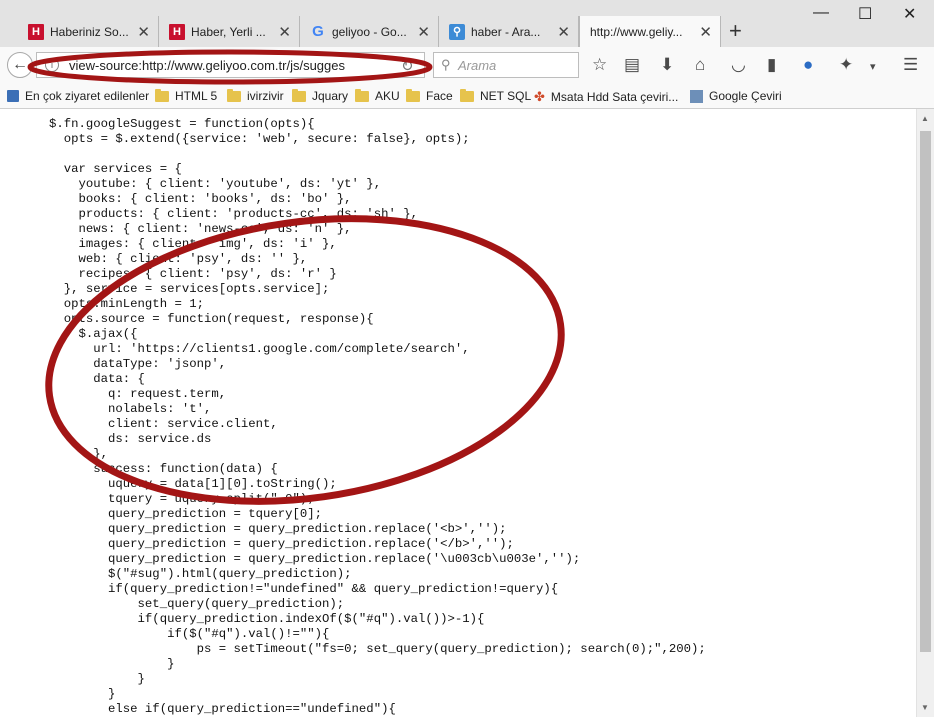  I want to click on maximize-button: ☐, so click(865, 14).